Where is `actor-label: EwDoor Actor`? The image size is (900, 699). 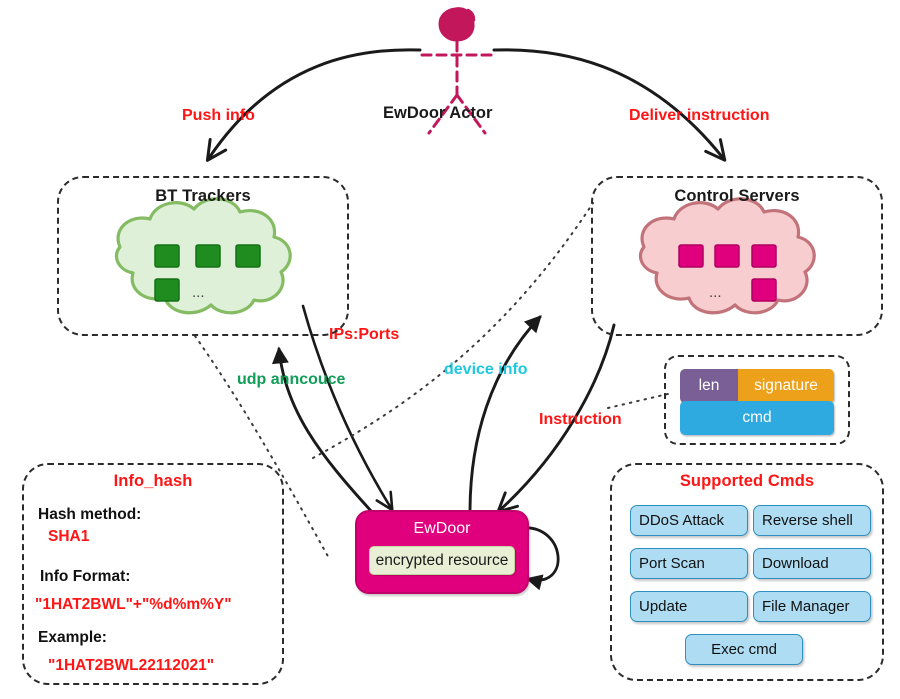
actor-label: EwDoor Actor is located at coordinates (438, 113).